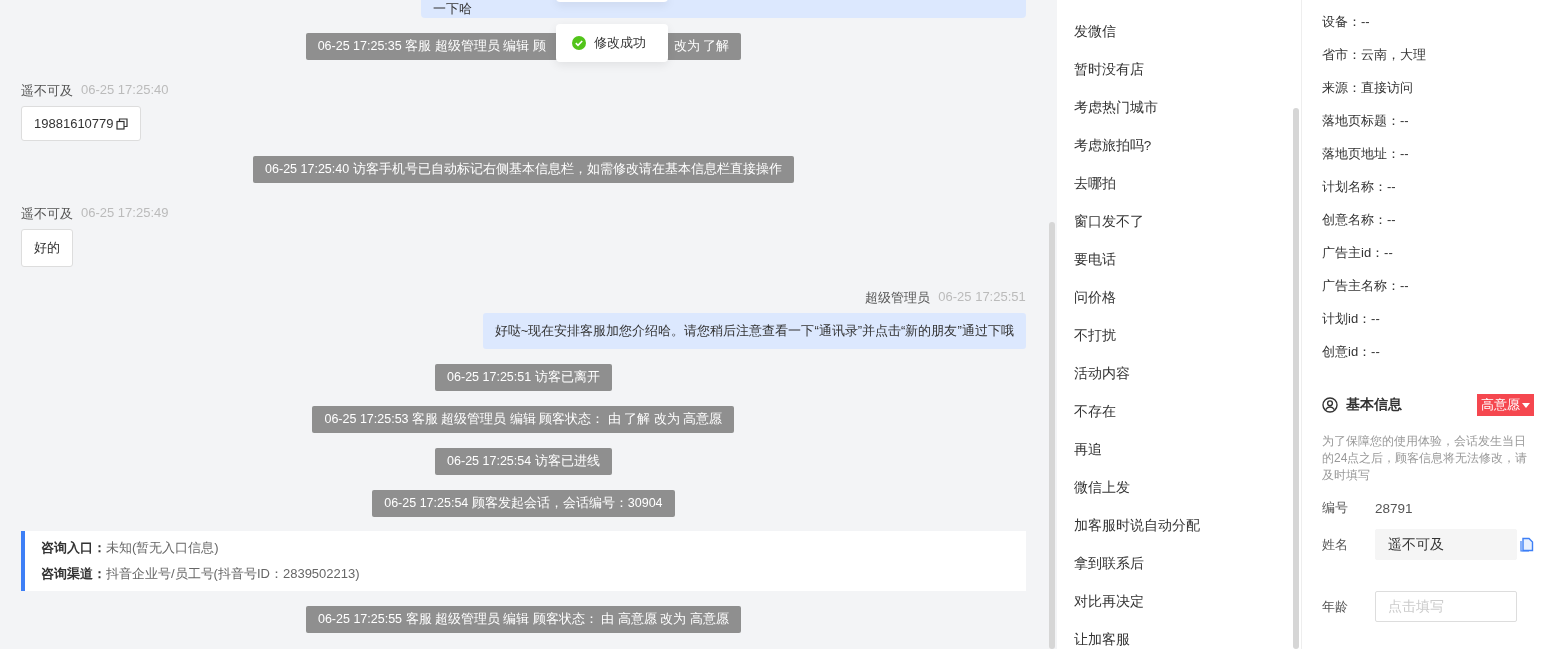  I want to click on field-label: 编号, so click(1335, 508).